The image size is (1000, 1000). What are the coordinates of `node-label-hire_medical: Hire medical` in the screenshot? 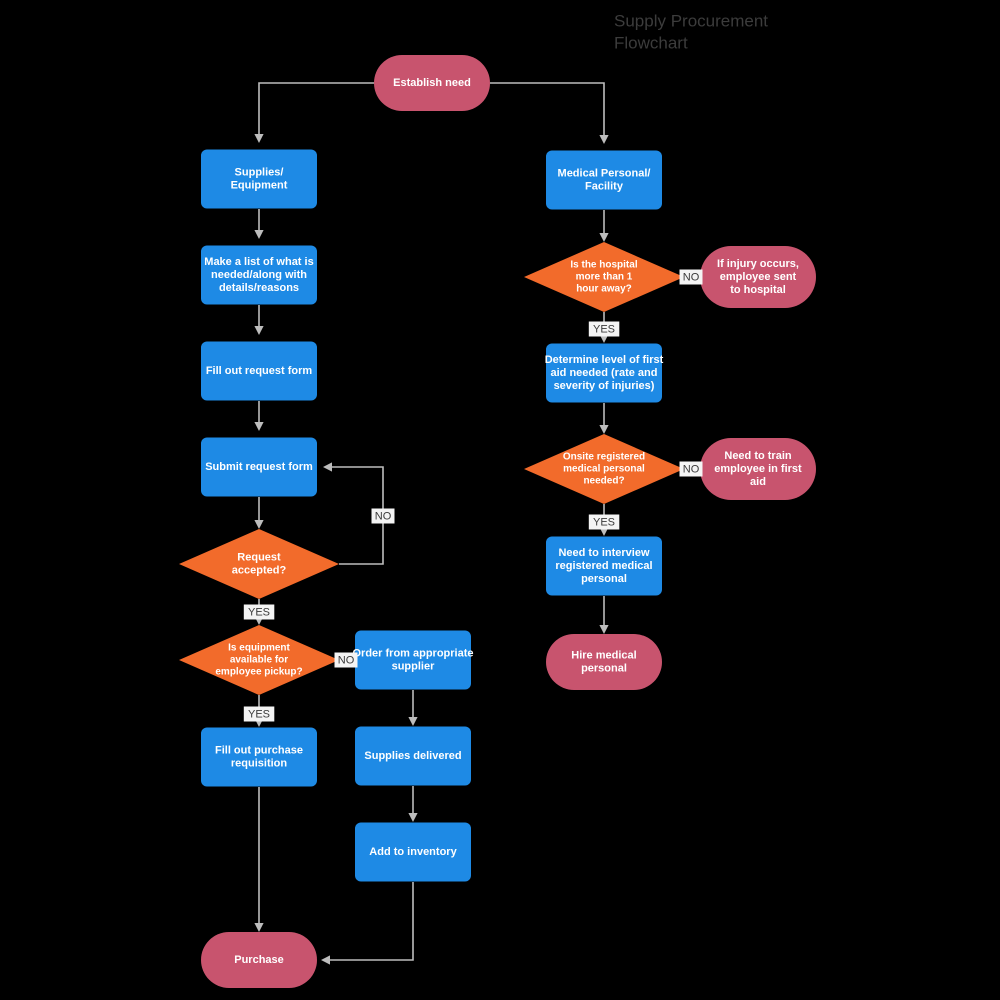 It's located at (603, 655).